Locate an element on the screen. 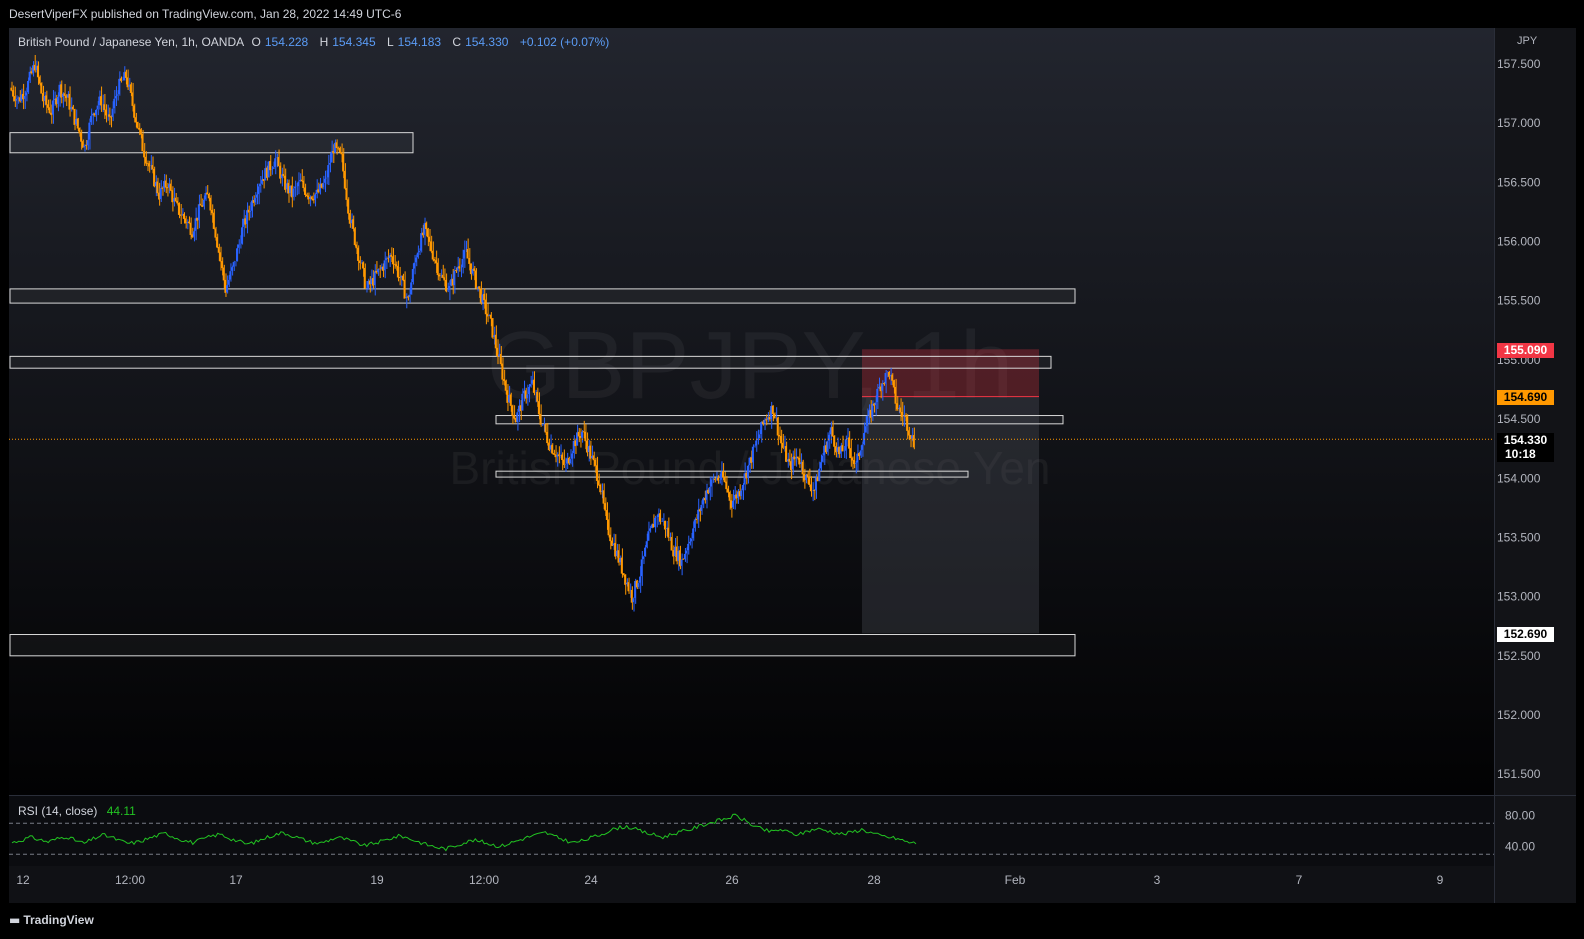  price-axis-tick: 154.500 is located at coordinates (1519, 419).